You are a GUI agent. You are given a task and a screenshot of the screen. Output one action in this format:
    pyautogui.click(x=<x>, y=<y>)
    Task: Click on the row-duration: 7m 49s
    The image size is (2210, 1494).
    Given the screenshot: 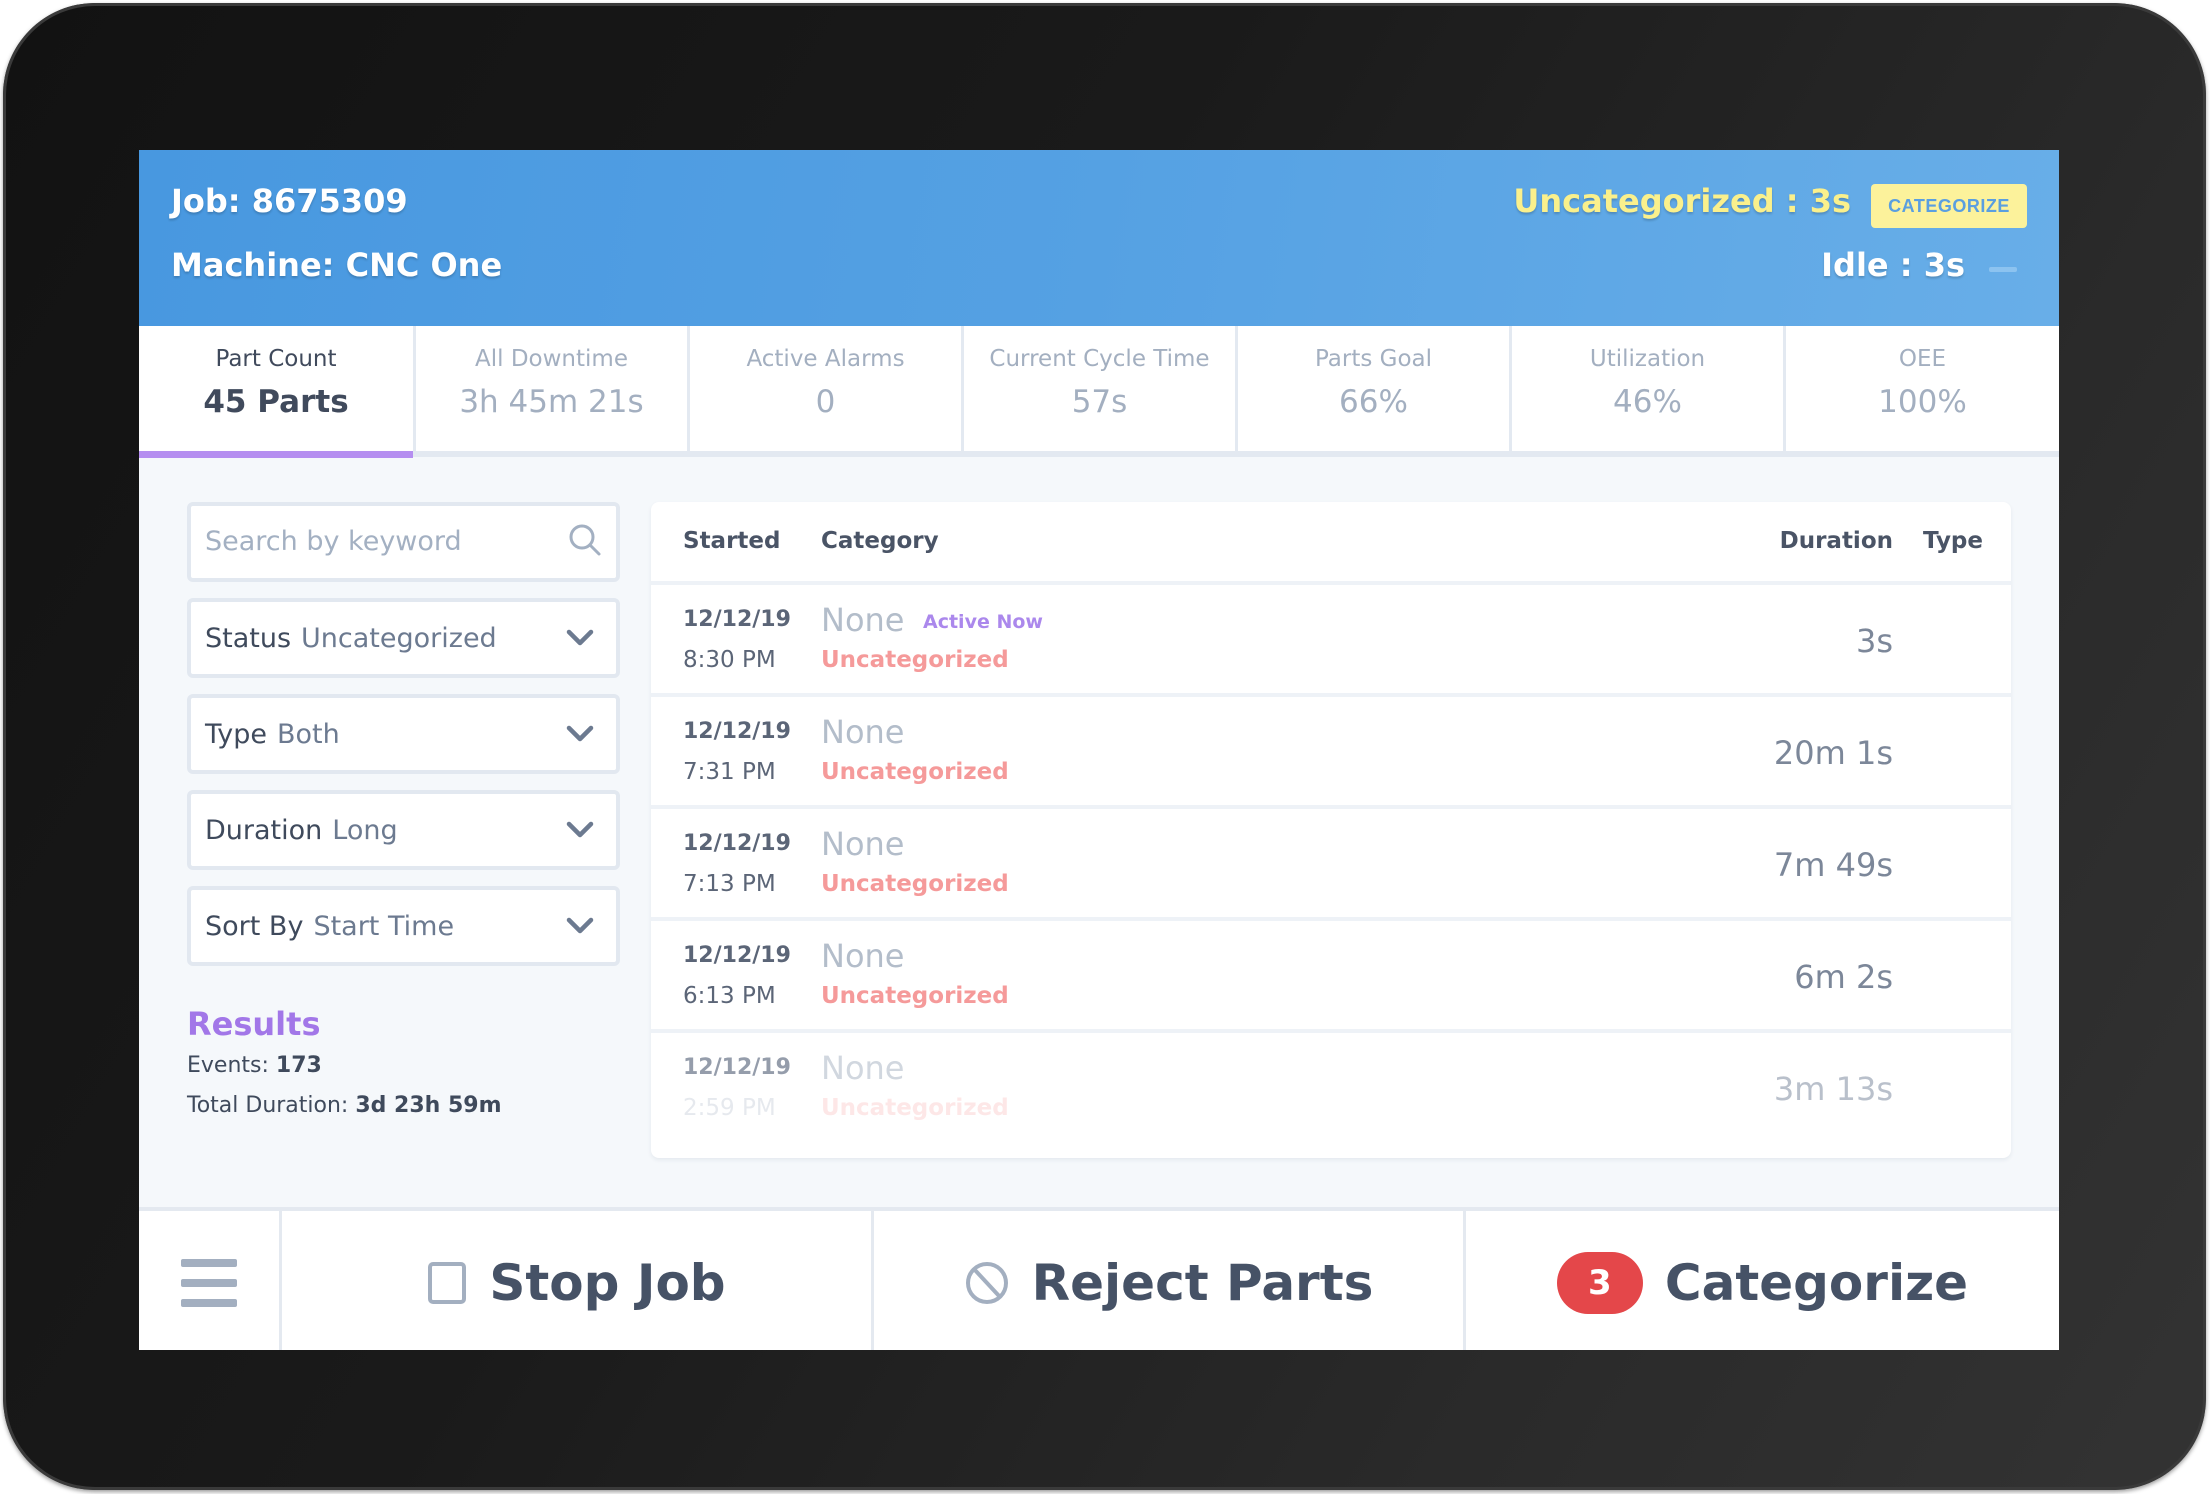 What is the action you would take?
    pyautogui.click(x=1833, y=865)
    